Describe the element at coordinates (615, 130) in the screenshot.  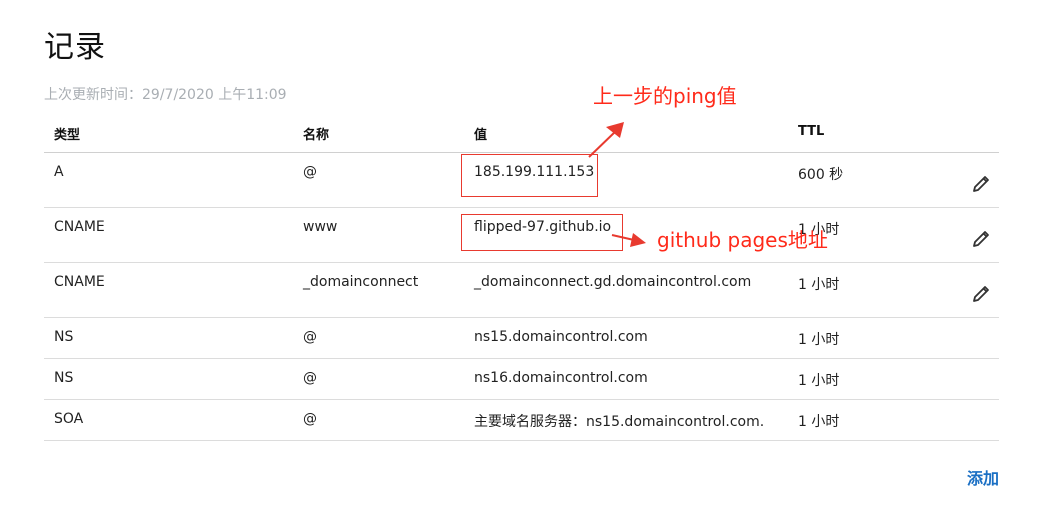
I see `arrow-head-ping` at that location.